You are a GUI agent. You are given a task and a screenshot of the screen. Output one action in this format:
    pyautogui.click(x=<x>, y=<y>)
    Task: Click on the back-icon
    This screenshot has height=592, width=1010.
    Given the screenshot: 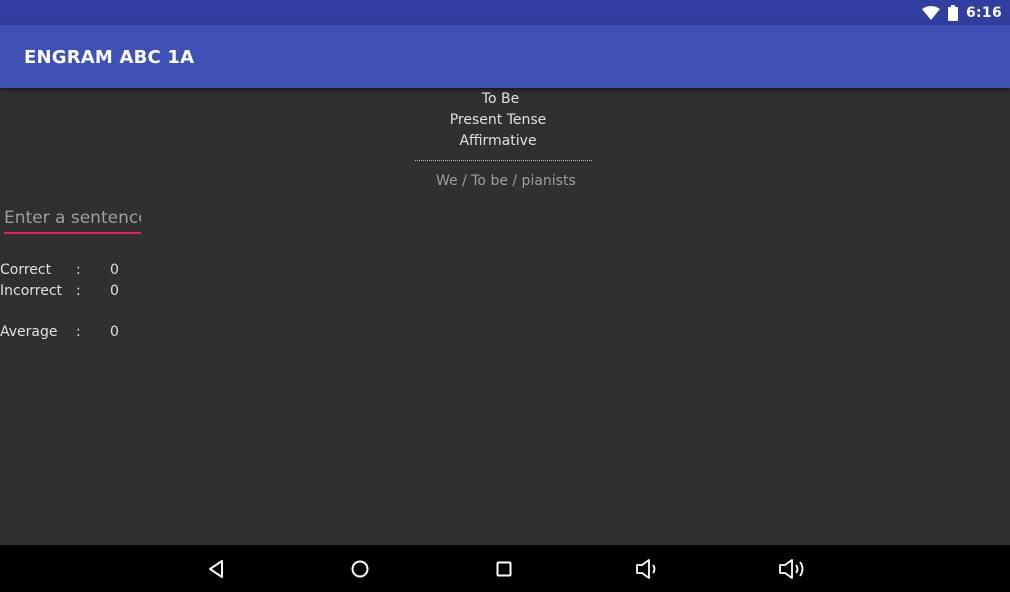 What is the action you would take?
    pyautogui.click(x=216, y=569)
    